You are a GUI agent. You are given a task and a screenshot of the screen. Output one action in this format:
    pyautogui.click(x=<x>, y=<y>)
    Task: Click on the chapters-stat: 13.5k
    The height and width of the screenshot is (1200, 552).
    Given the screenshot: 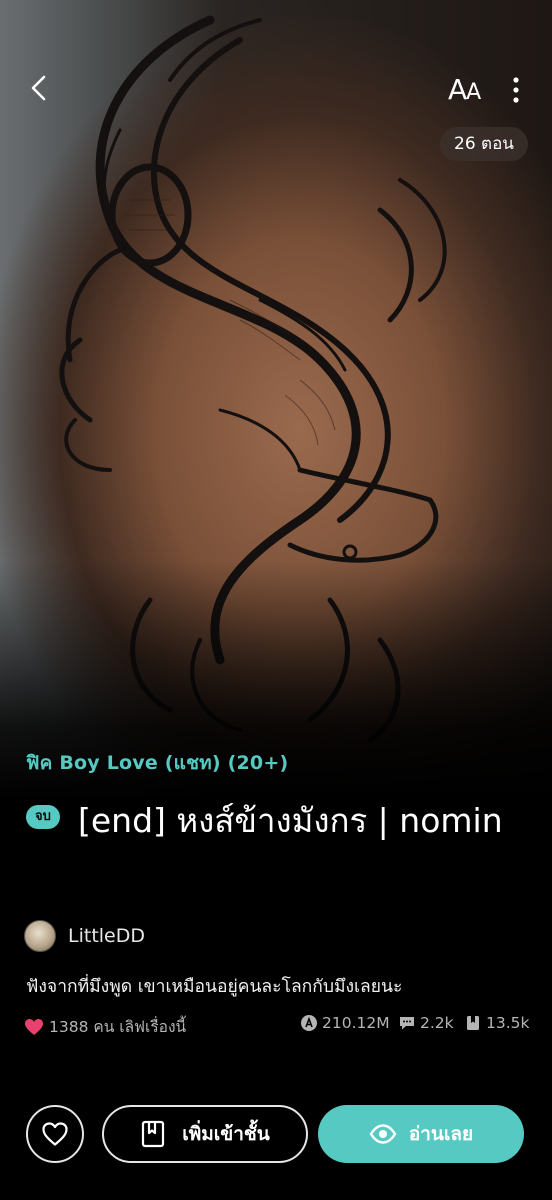 What is the action you would take?
    pyautogui.click(x=497, y=1023)
    